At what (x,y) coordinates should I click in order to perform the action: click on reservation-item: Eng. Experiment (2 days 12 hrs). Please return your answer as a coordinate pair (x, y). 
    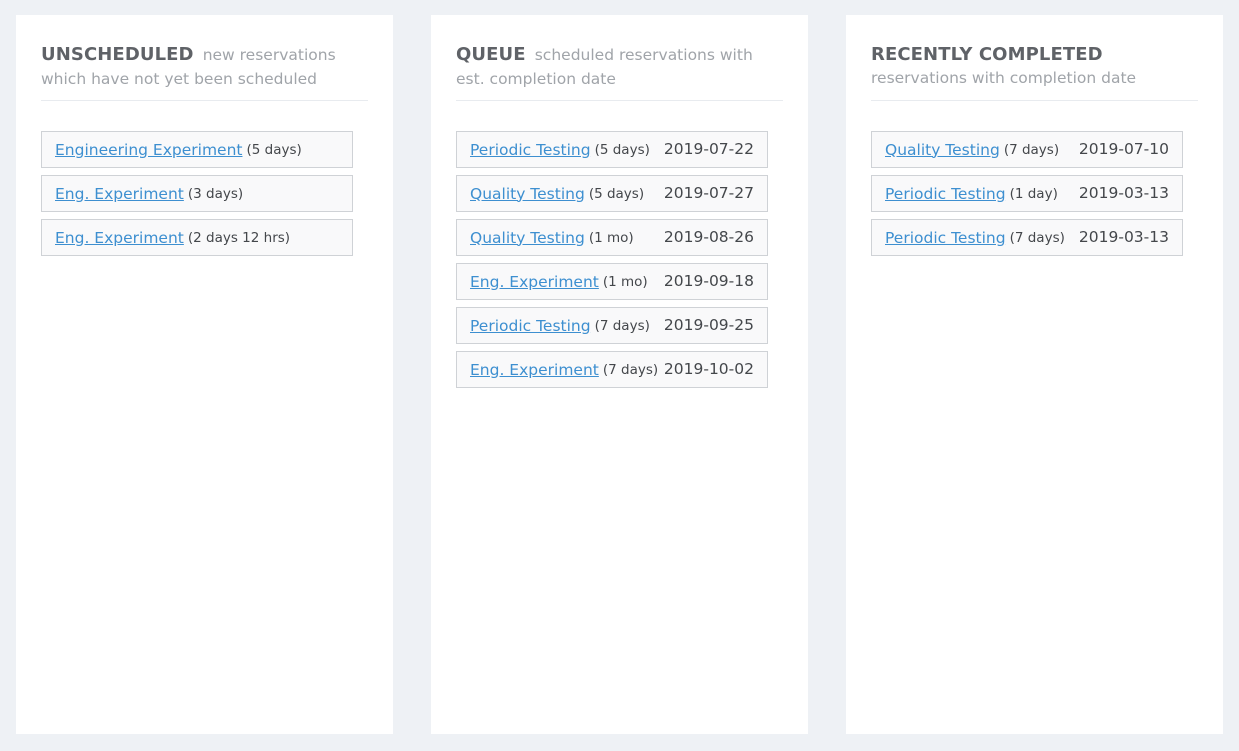
    Looking at the image, I should click on (197, 237).